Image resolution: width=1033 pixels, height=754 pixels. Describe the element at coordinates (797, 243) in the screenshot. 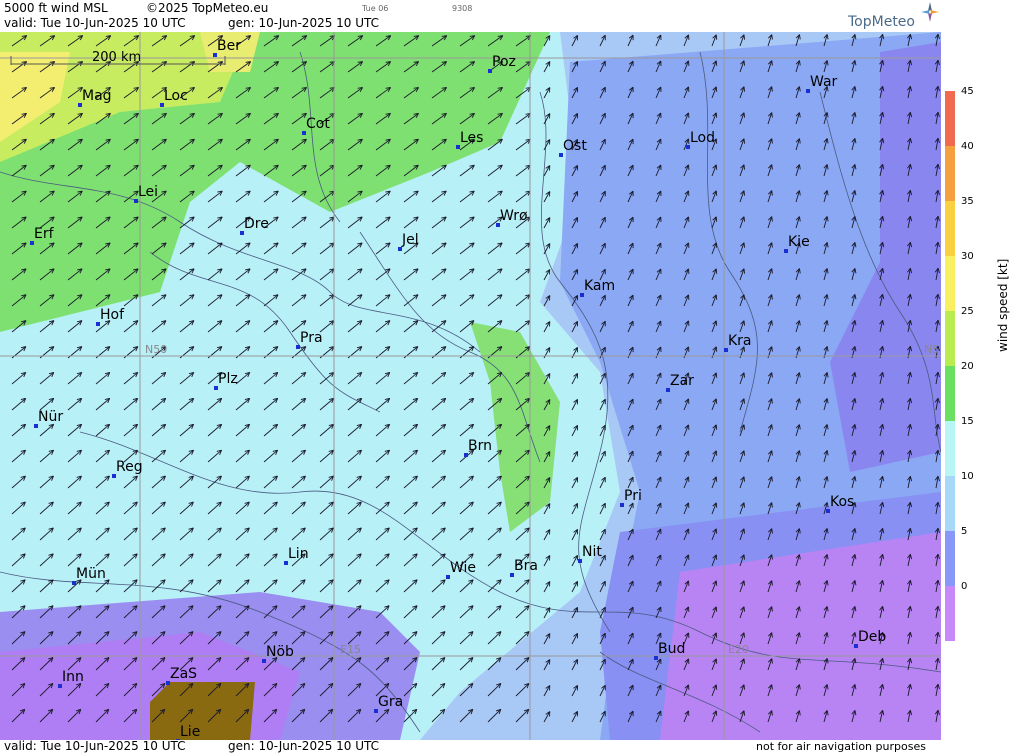

I see `city-marker: Kie` at that location.